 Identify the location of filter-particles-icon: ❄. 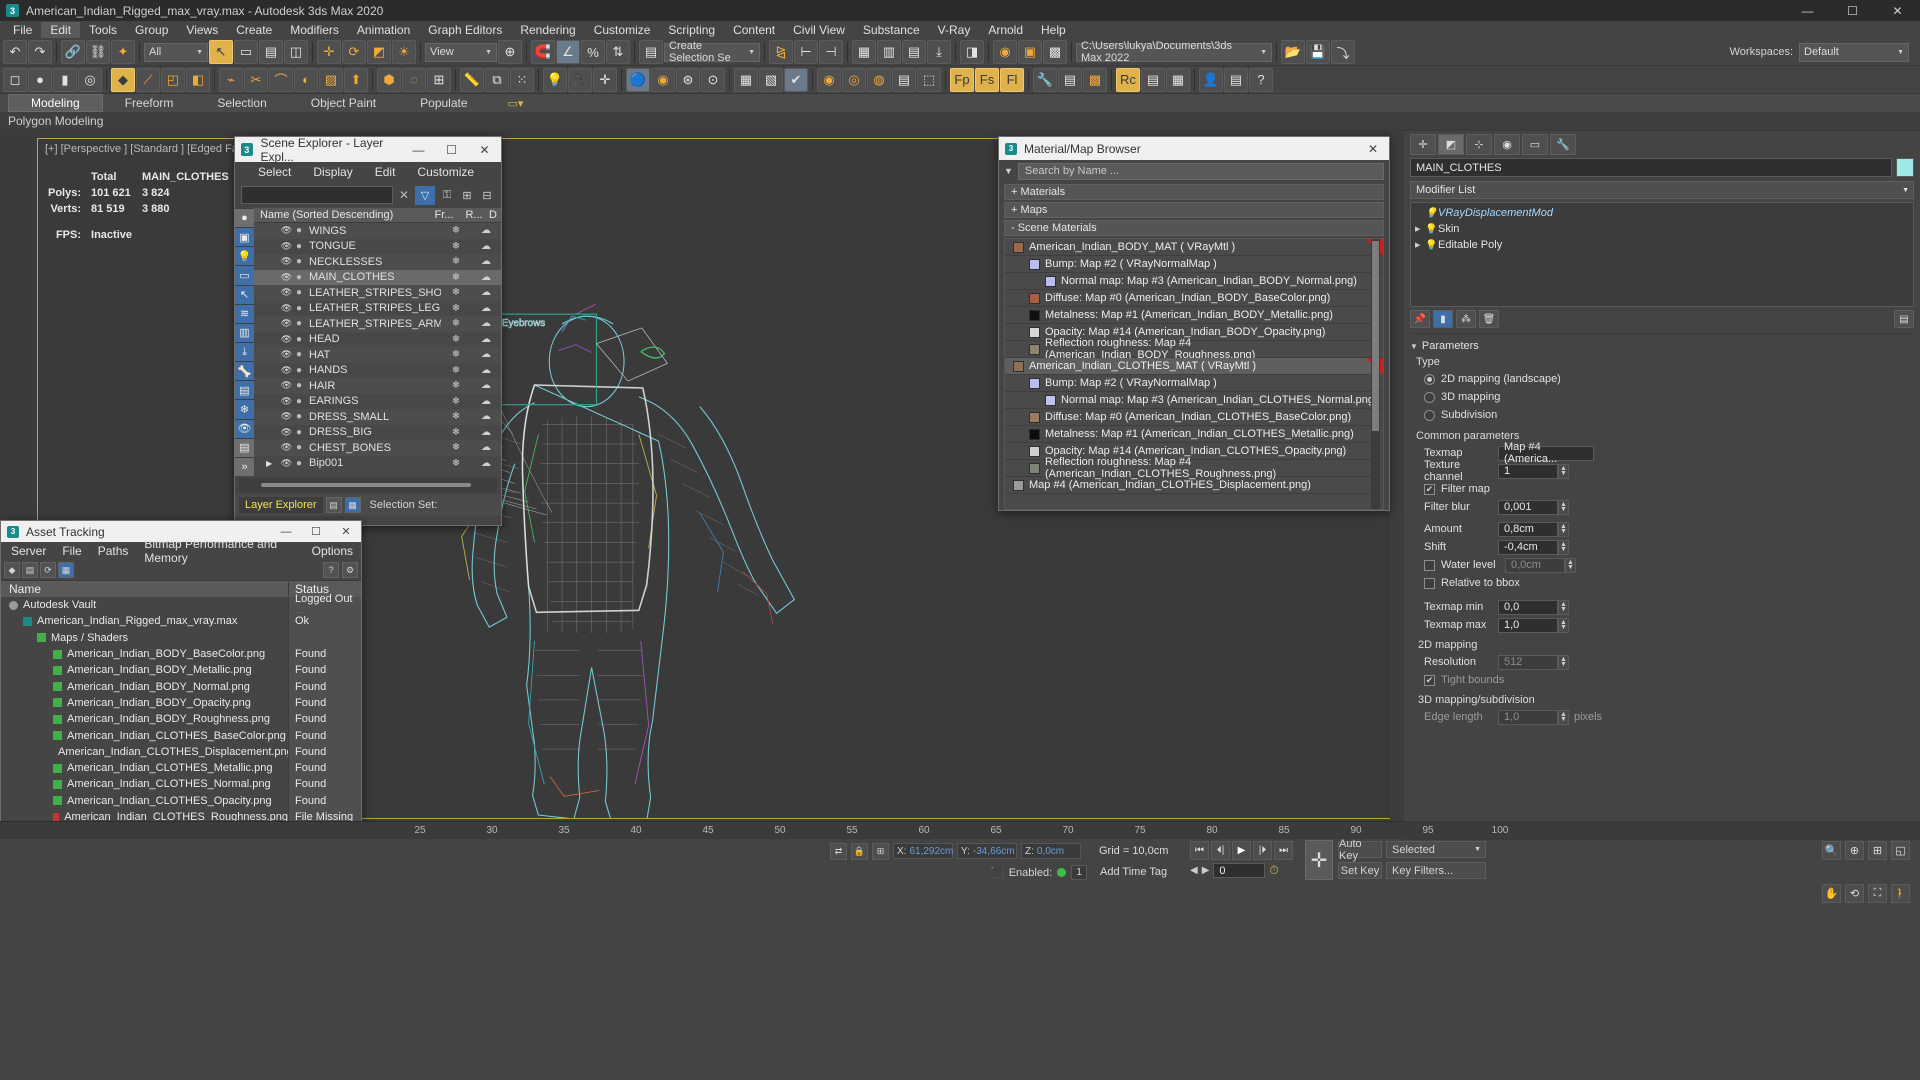
(244, 409).